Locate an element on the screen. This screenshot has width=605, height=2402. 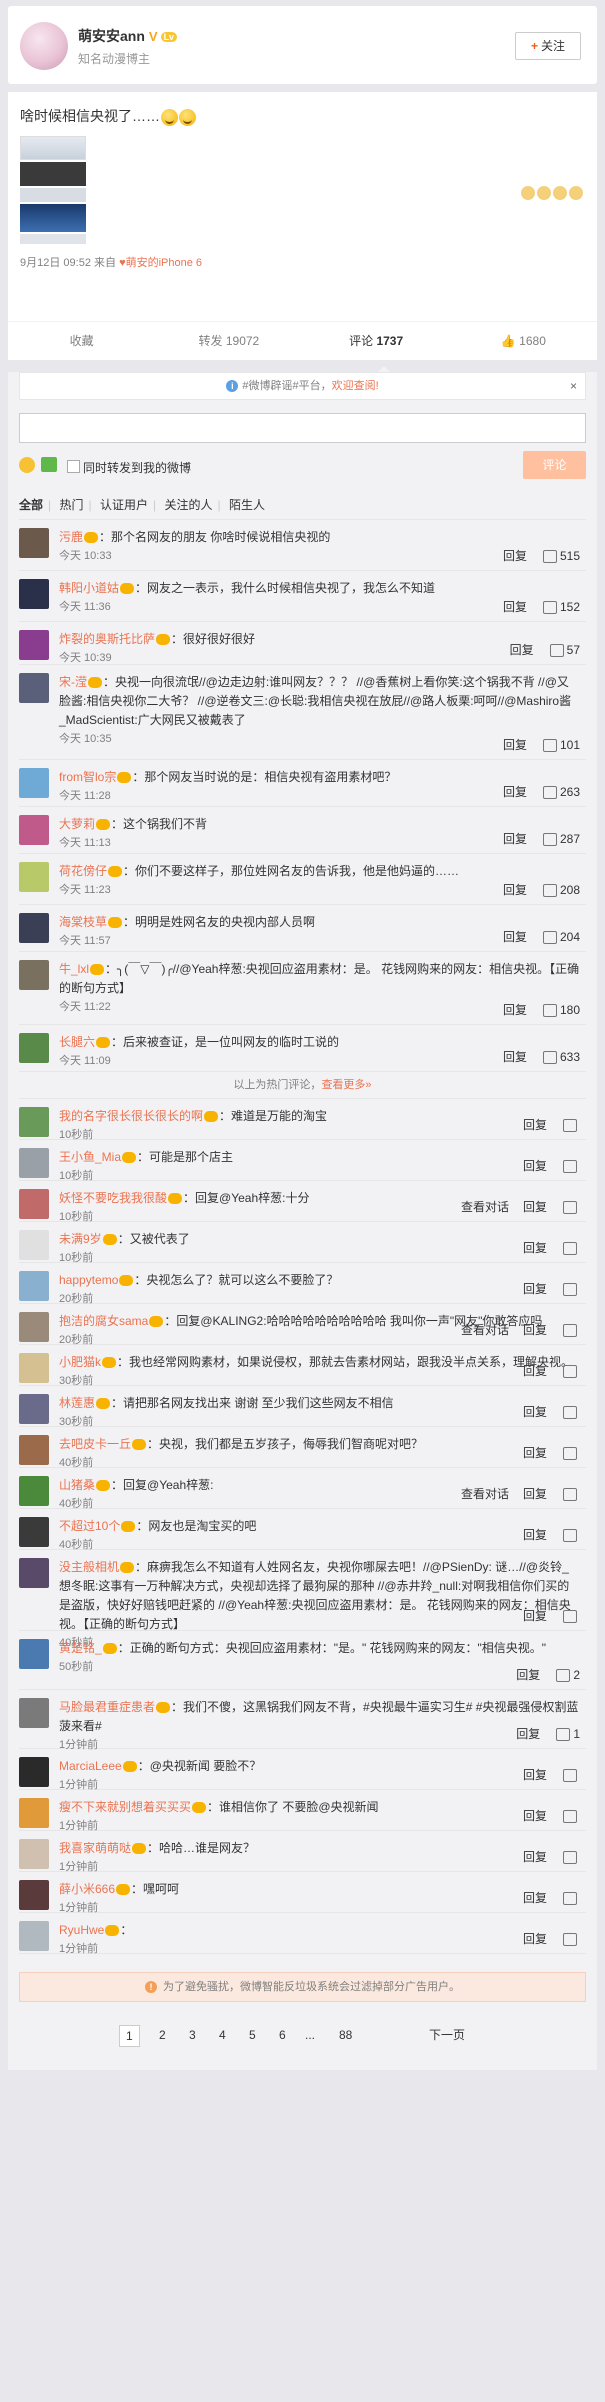
page-4: 4 is located at coordinates (222, 2035).